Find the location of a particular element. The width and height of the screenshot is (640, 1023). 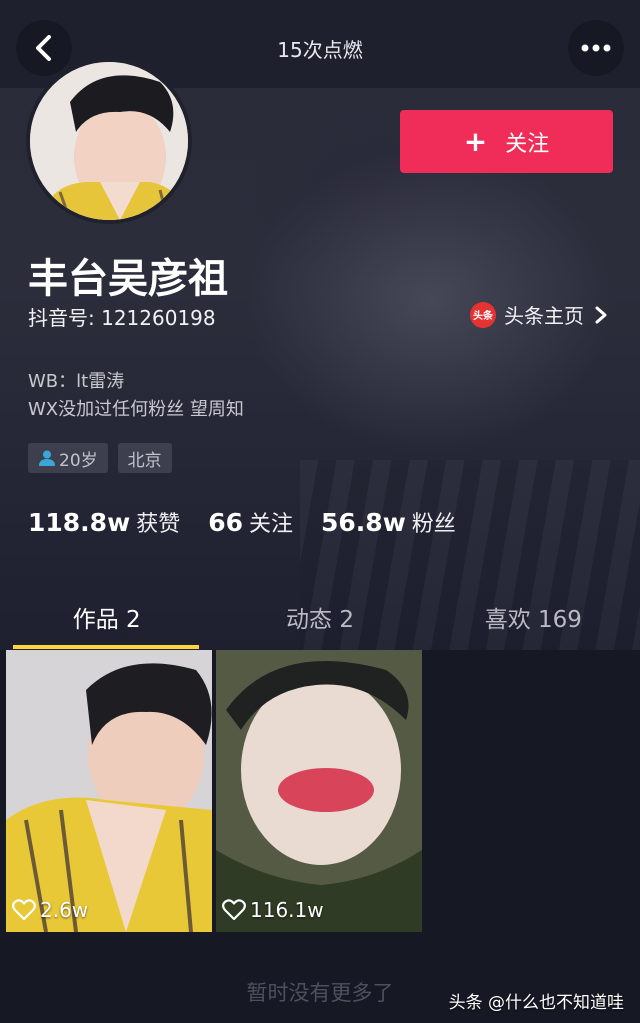

toutiao-logo-icon: 头条 is located at coordinates (483, 314).